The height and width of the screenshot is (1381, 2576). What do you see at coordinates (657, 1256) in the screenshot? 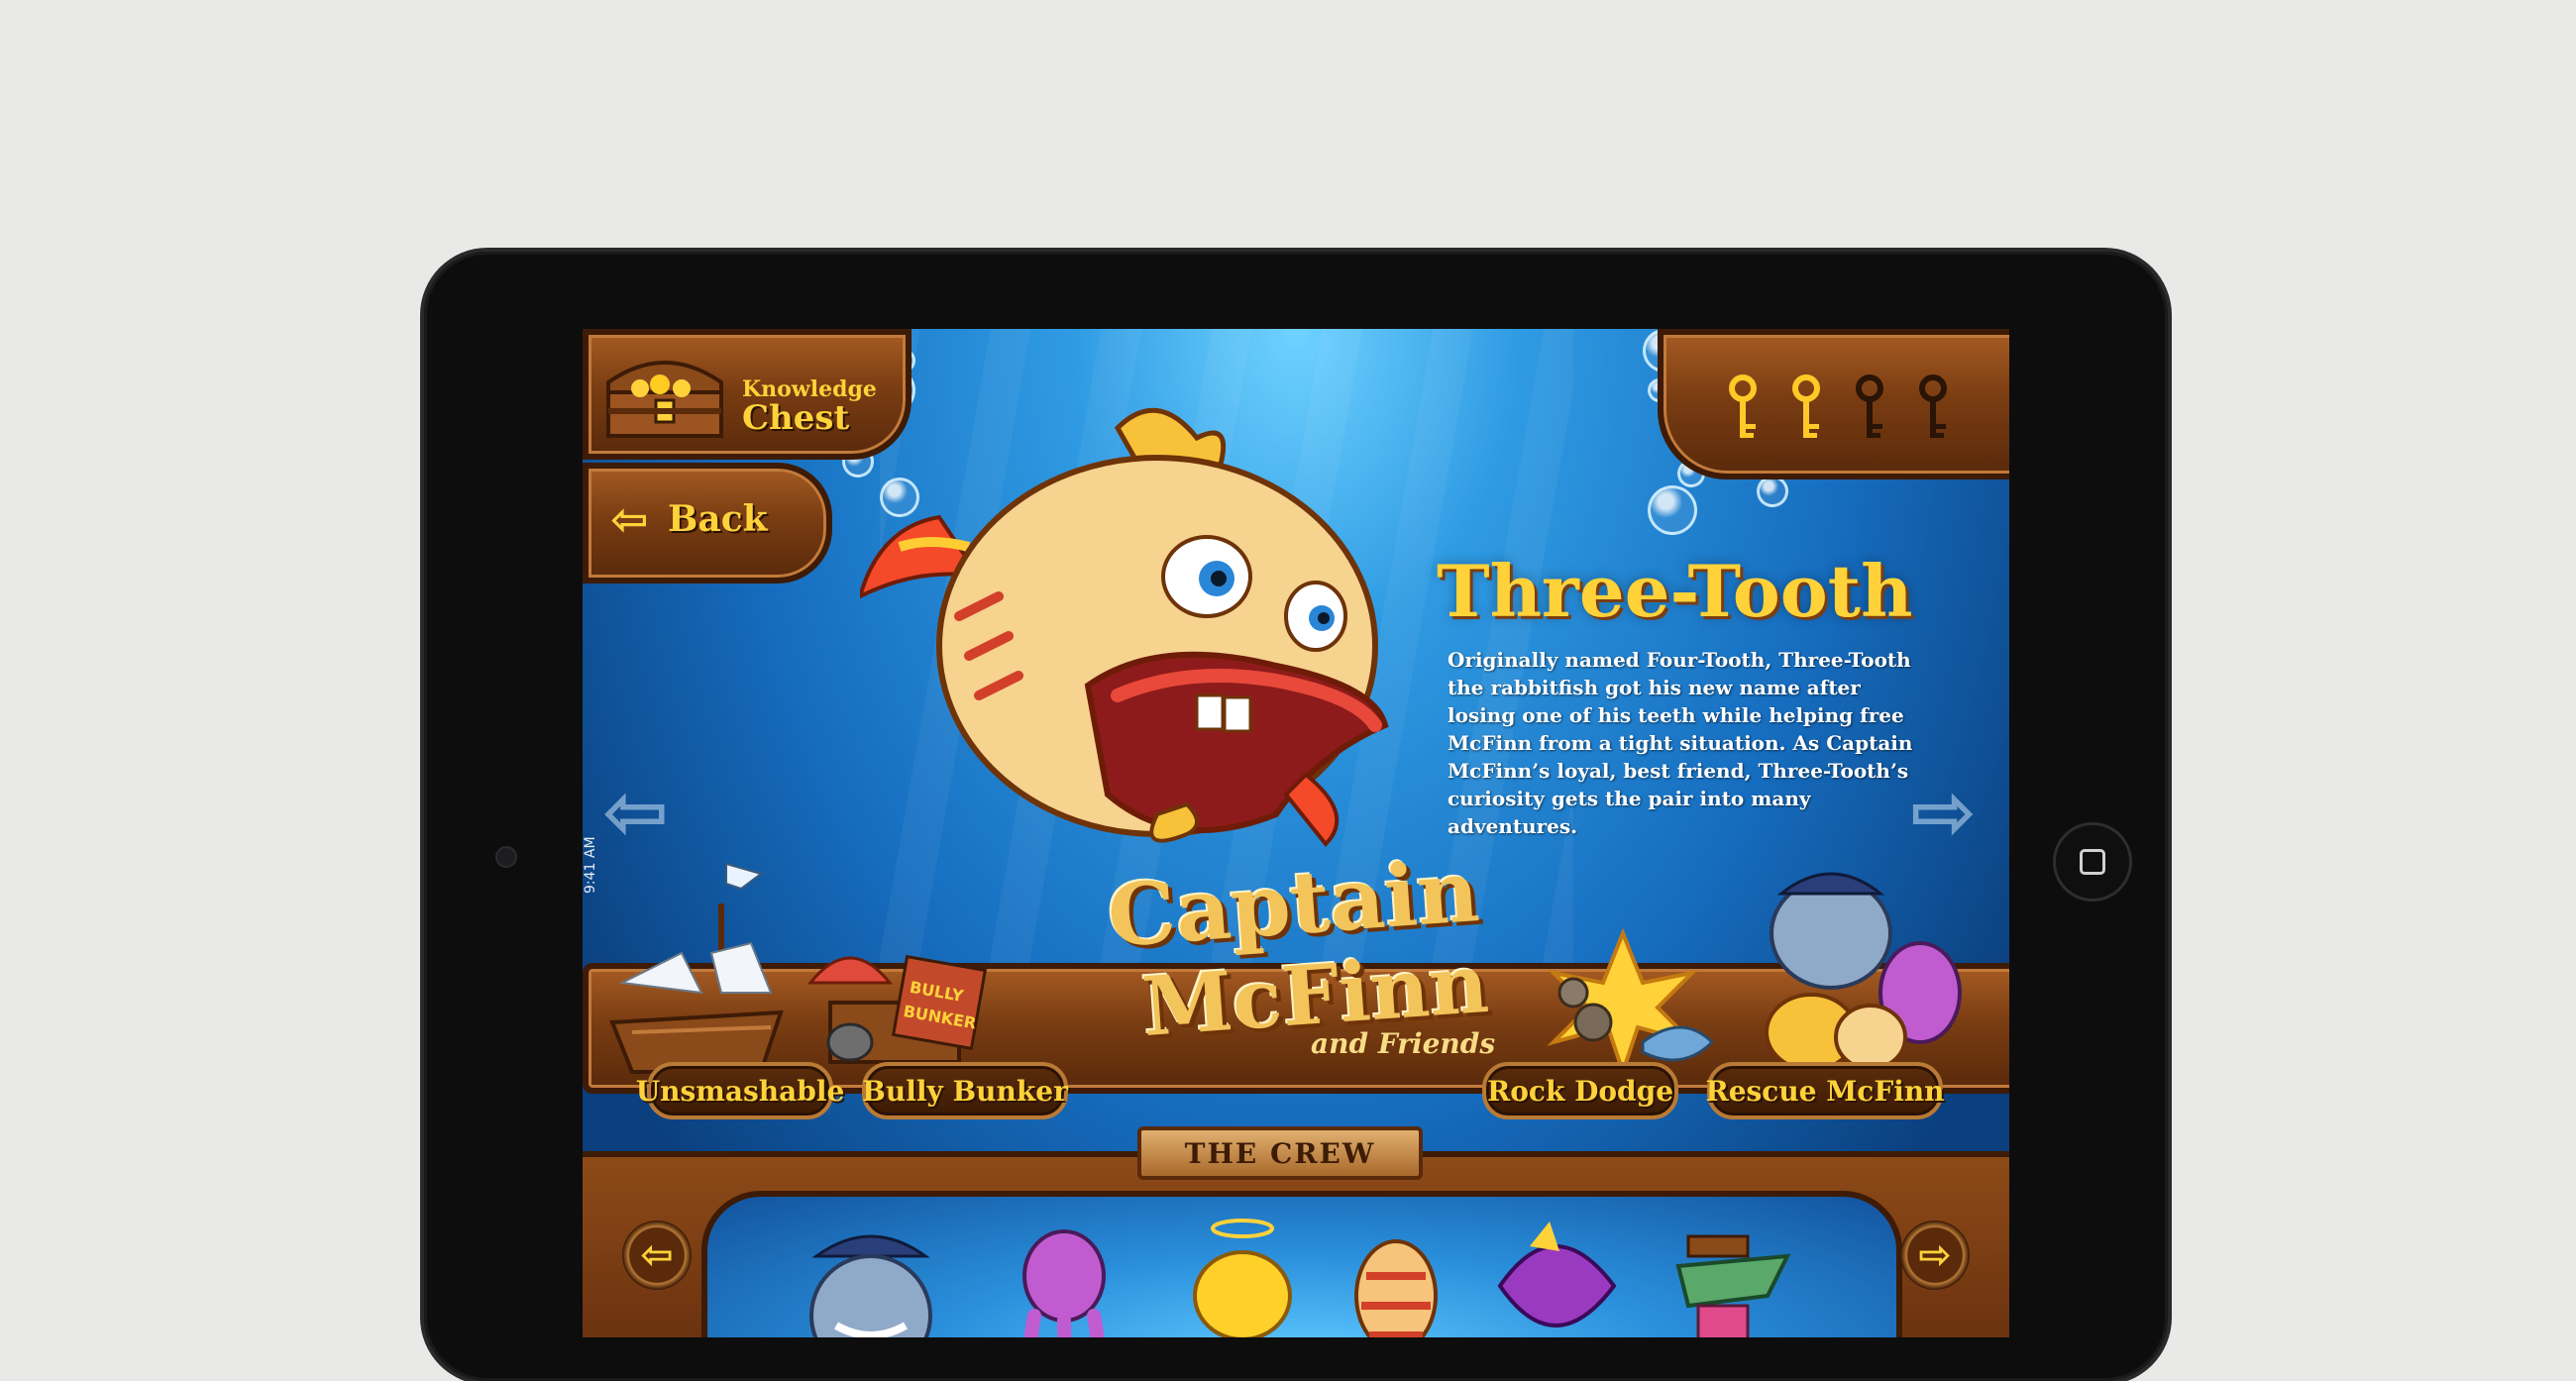
I see `crew-prev-button: ⇦` at bounding box center [657, 1256].